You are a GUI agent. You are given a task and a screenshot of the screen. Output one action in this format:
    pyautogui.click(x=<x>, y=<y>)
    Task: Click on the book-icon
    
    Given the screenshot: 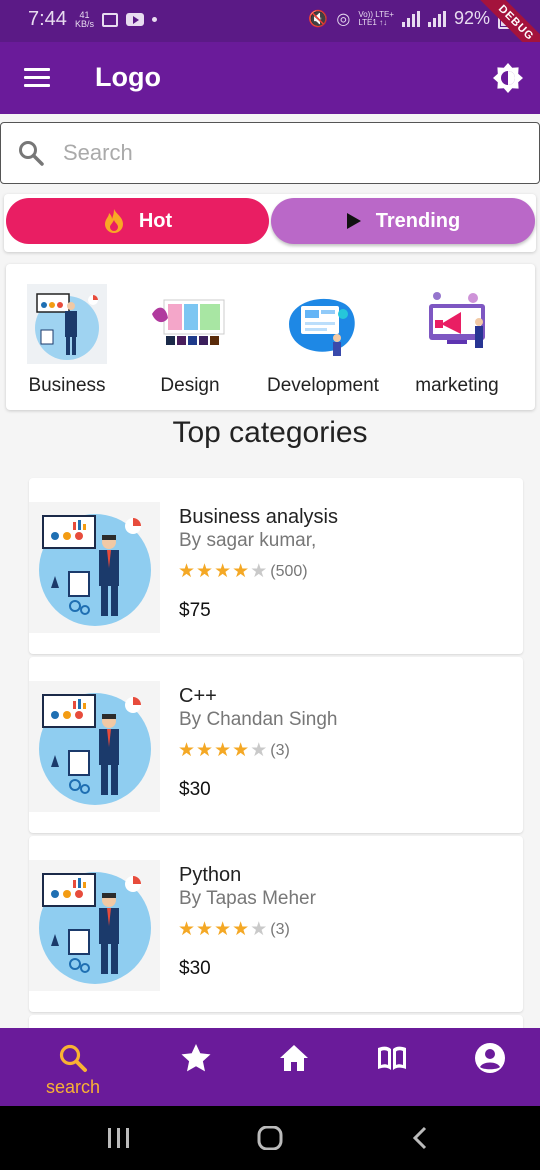 What is the action you would take?
    pyautogui.click(x=392, y=1058)
    